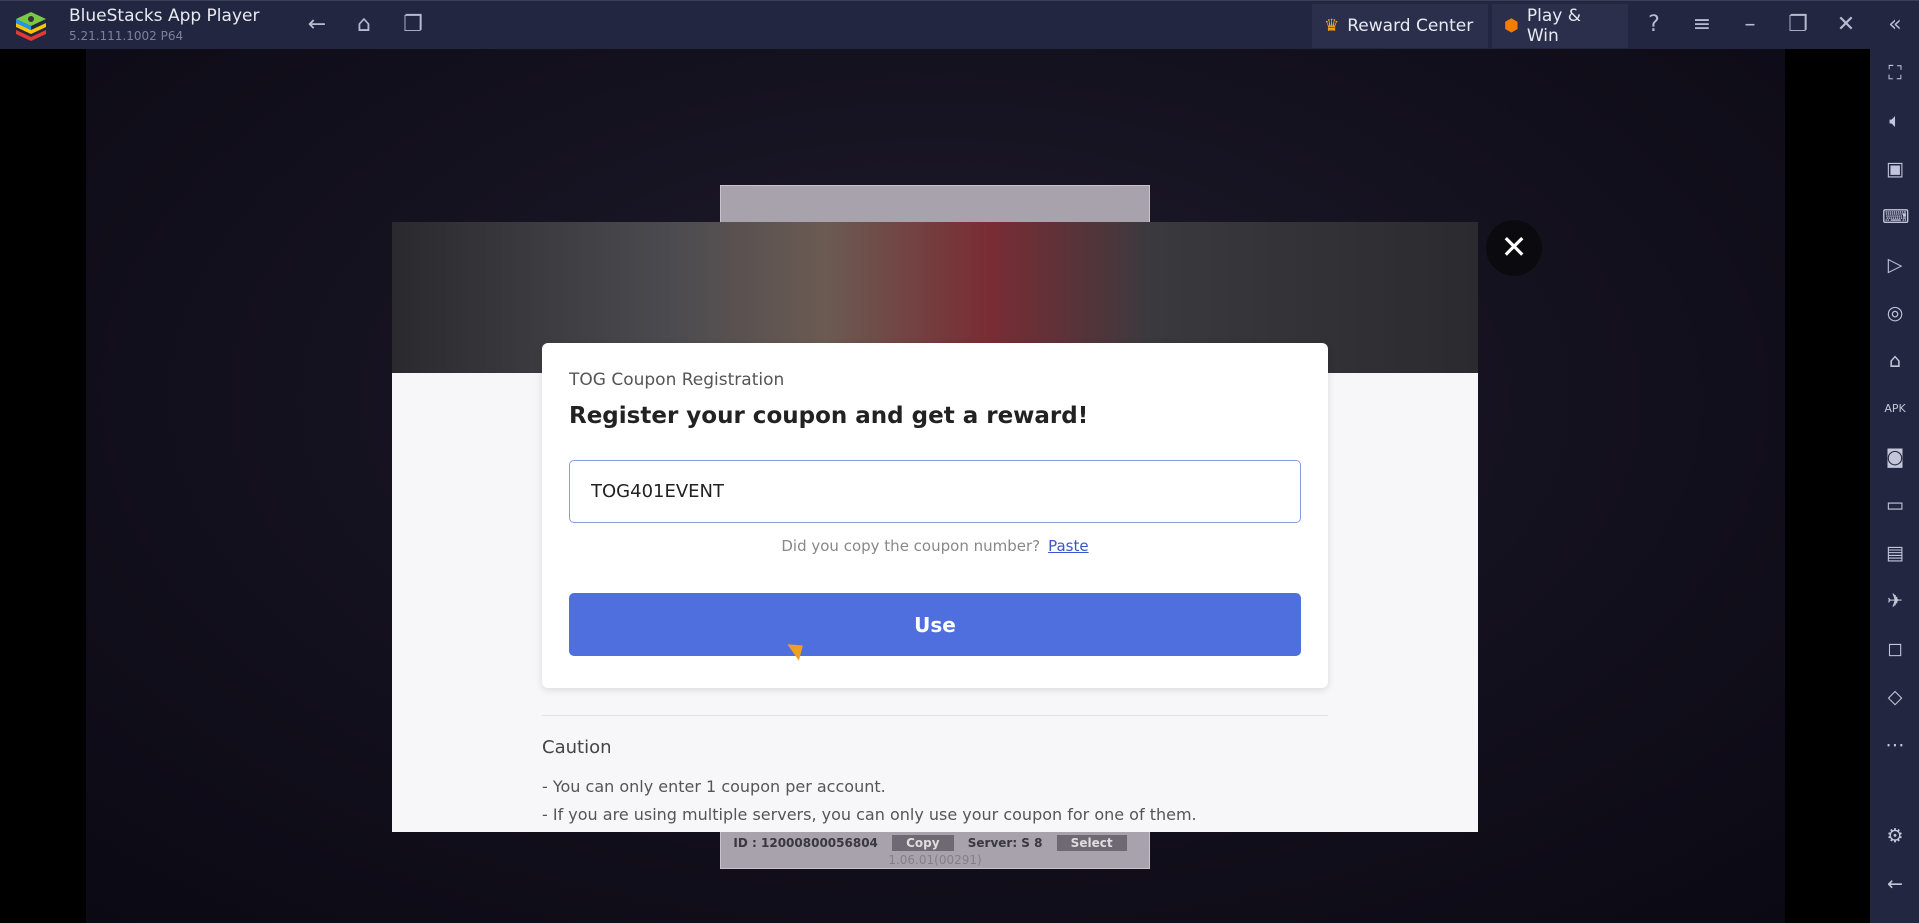  Describe the element at coordinates (1895, 649) in the screenshot. I see `multi-window-icon: ◻` at that location.